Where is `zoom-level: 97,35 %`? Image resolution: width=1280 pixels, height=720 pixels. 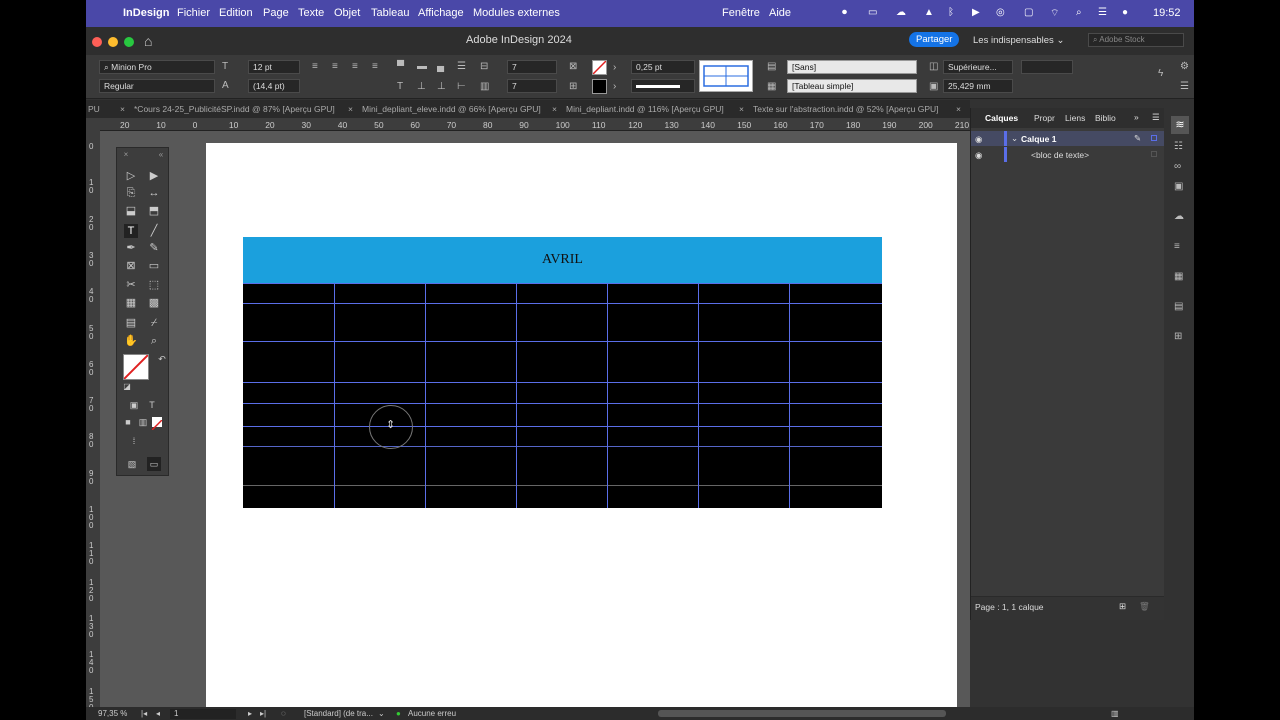 zoom-level: 97,35 % is located at coordinates (112, 713).